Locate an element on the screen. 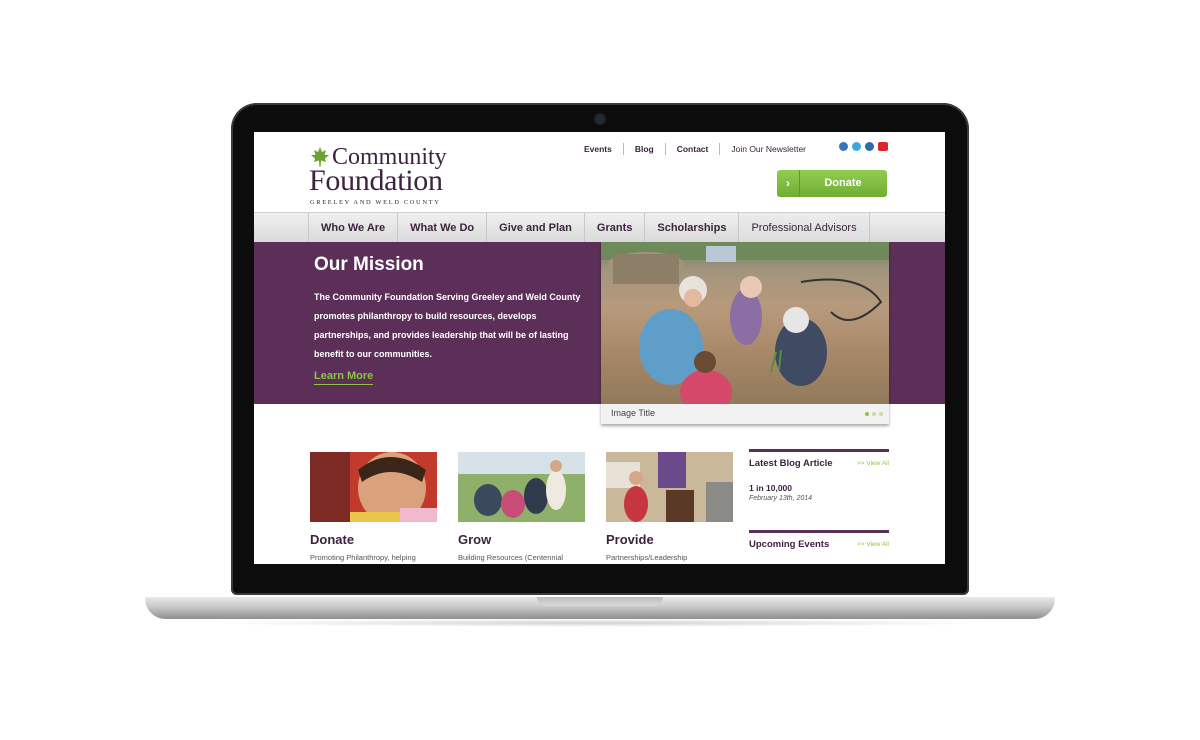  hero-slideshow: Image Title is located at coordinates (745, 333).